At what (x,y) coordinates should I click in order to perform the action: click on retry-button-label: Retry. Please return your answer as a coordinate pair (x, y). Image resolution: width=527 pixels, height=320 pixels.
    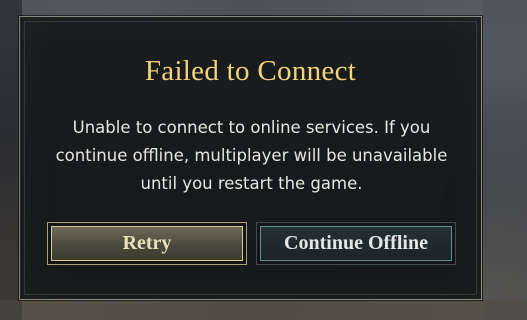
    Looking at the image, I should click on (147, 243).